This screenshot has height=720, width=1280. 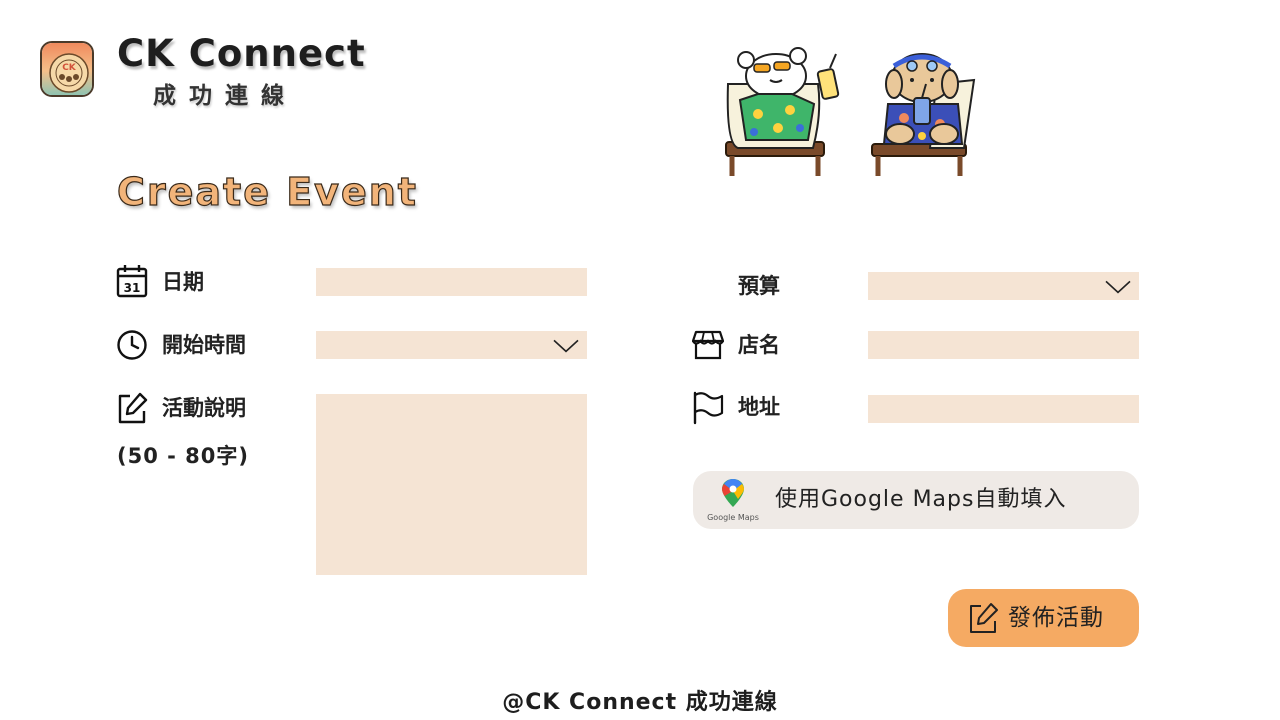 What do you see at coordinates (241, 53) in the screenshot?
I see `brand-title: CK Connect` at bounding box center [241, 53].